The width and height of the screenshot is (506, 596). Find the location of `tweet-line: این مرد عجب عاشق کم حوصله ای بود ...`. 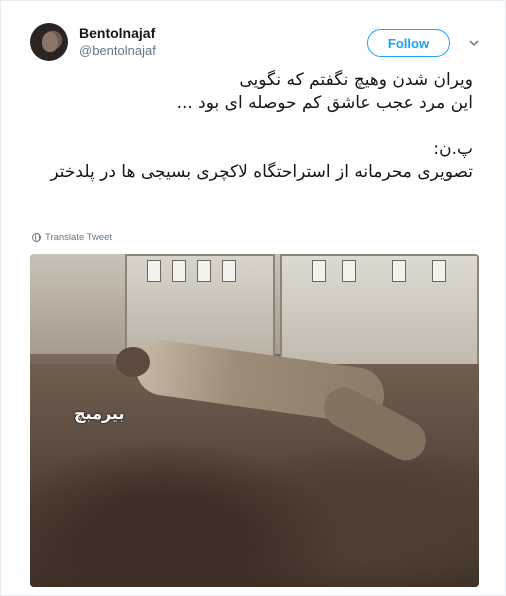

tweet-line: این مرد عجب عاشق کم حوصله ای بود ... is located at coordinates (324, 103).